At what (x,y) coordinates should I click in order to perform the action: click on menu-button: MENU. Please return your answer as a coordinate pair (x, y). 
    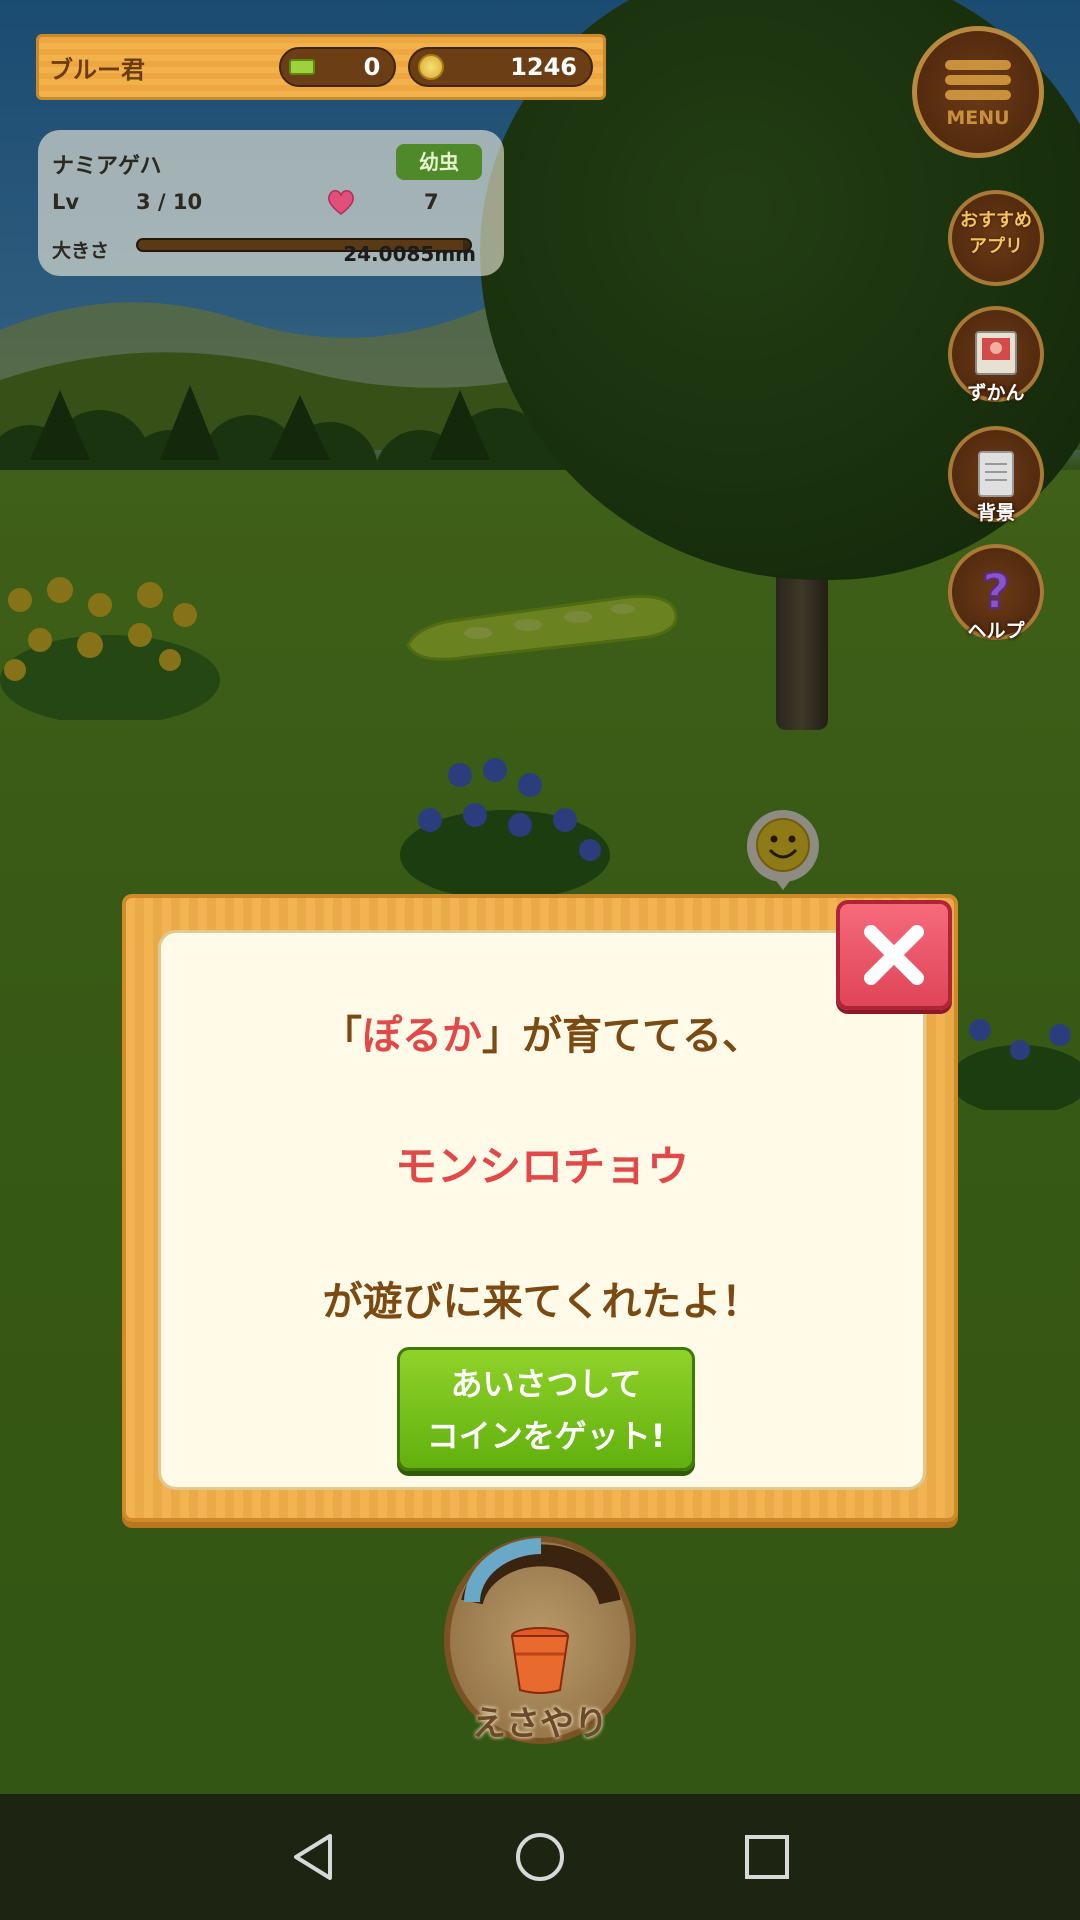
    Looking at the image, I should click on (978, 92).